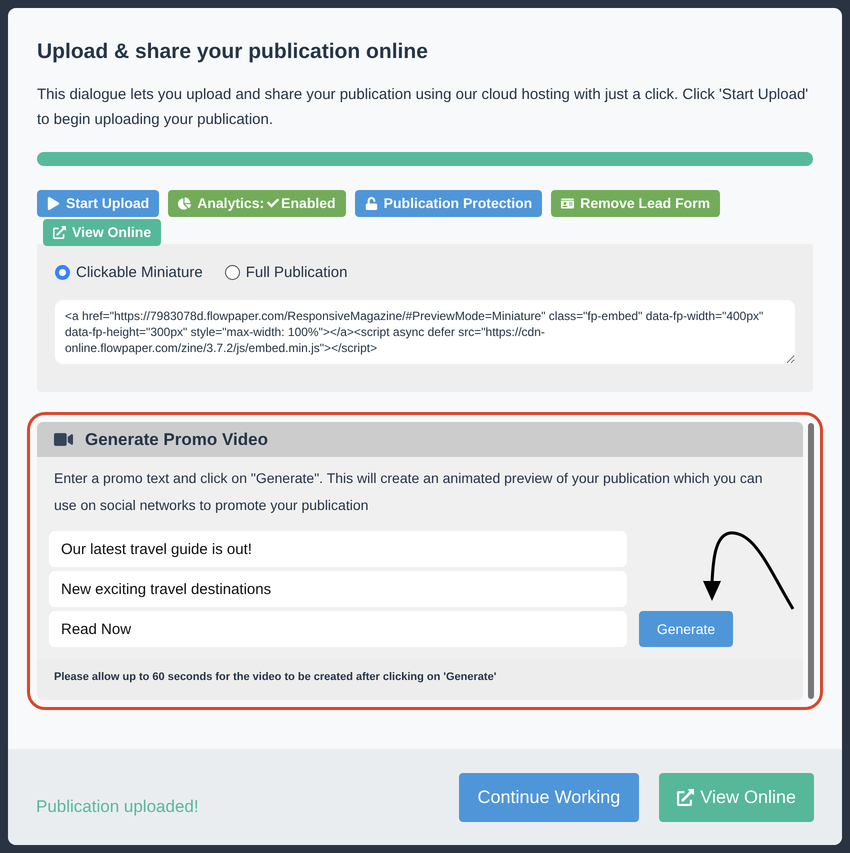  What do you see at coordinates (549, 797) in the screenshot?
I see `continue-working-button: Continue Working` at bounding box center [549, 797].